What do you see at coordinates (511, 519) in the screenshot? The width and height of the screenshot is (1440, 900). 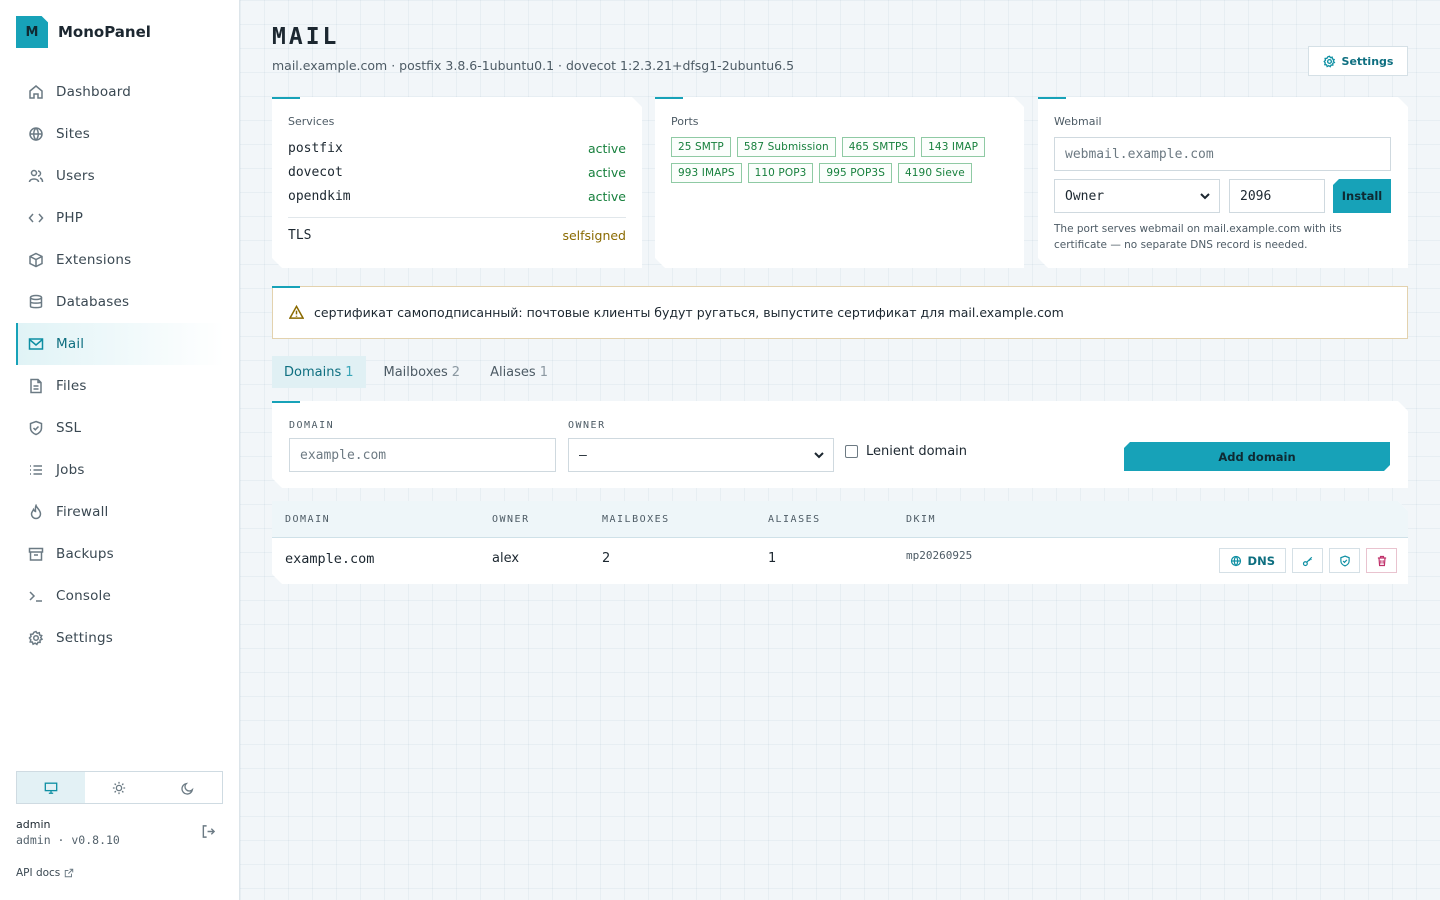 I see `column-header: OWNER` at bounding box center [511, 519].